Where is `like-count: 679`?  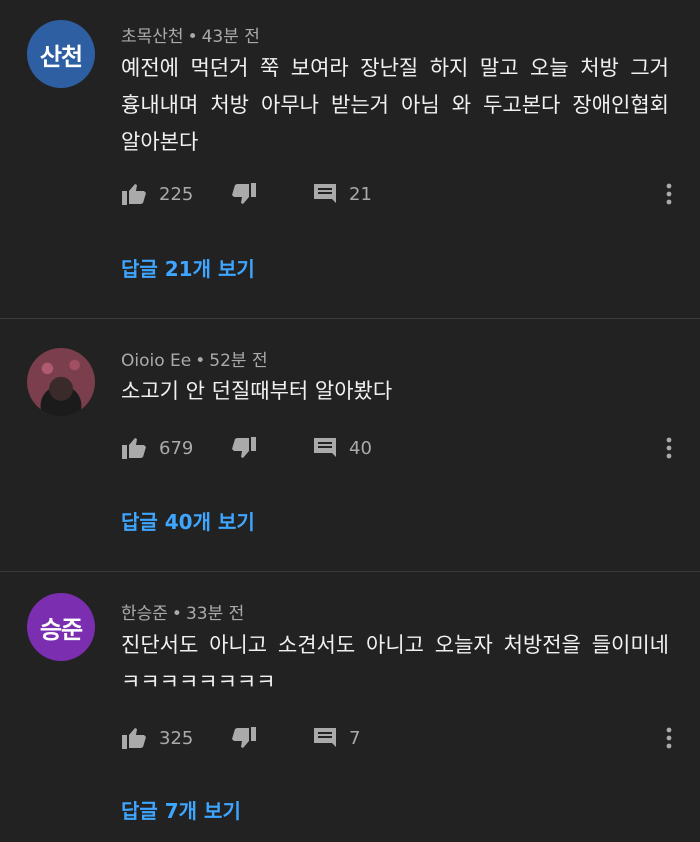
like-count: 679 is located at coordinates (176, 448).